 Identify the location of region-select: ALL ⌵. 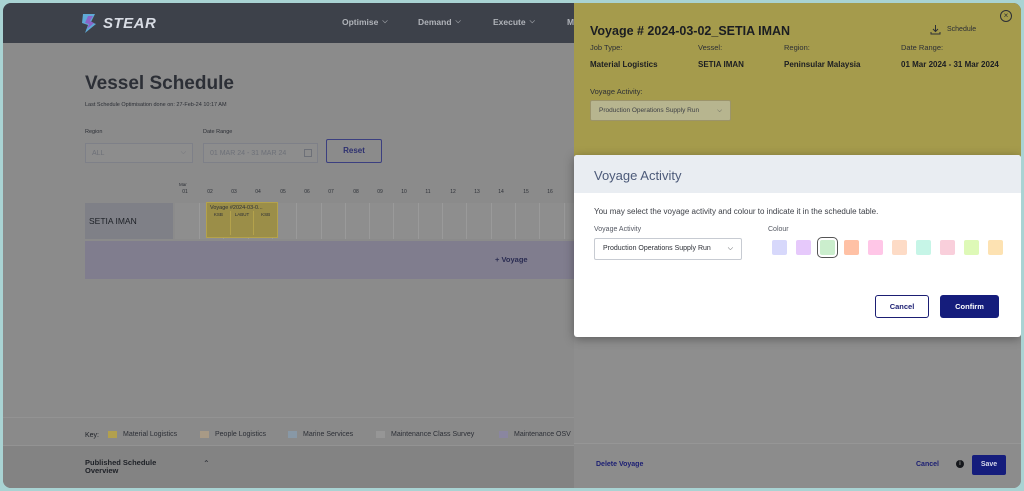
(139, 153).